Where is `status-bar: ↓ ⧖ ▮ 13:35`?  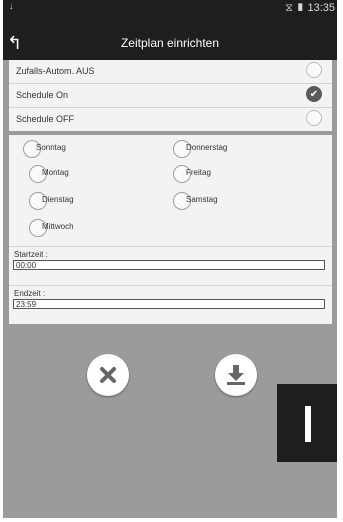 status-bar: ↓ ⧖ ▮ 13:35 is located at coordinates (170, 13).